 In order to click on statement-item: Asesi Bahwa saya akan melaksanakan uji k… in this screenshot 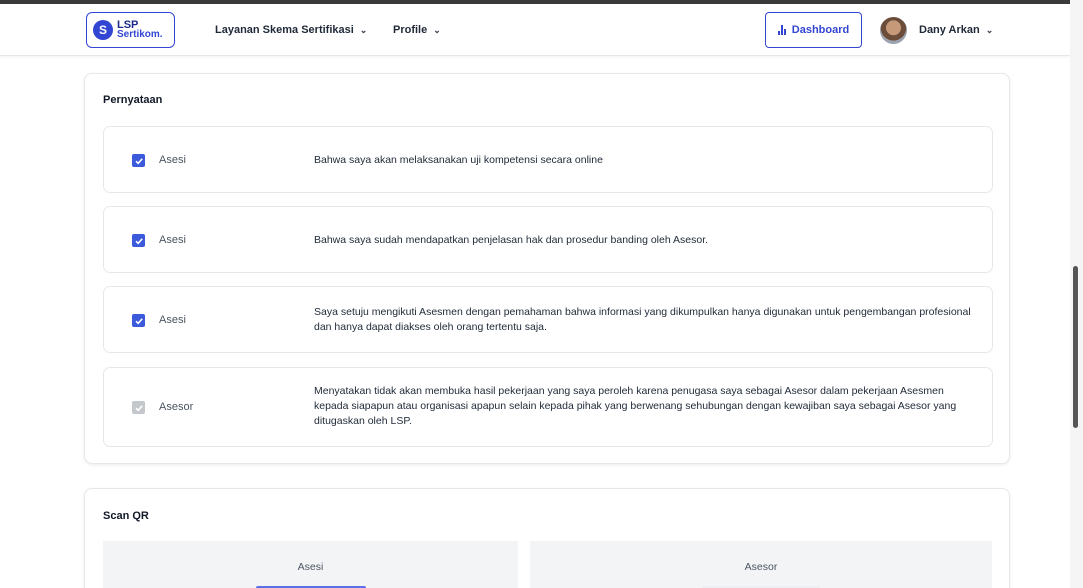, I will do `click(548, 159)`.